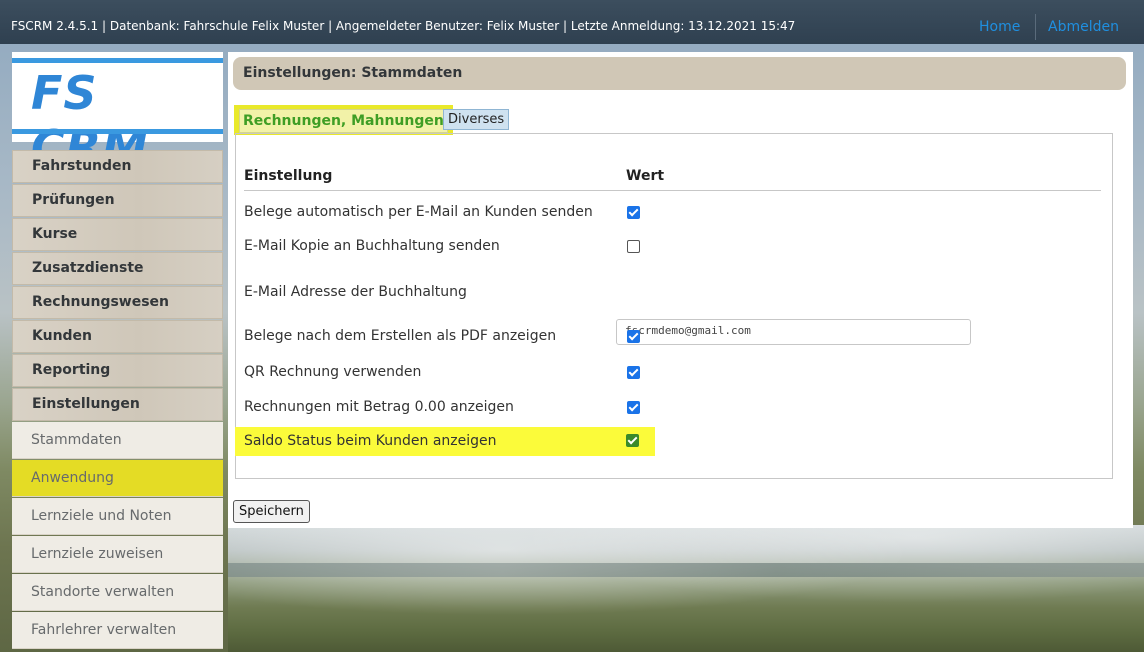 The image size is (1144, 652). What do you see at coordinates (117, 336) in the screenshot?
I see `menu-item-kunden: Kunden` at bounding box center [117, 336].